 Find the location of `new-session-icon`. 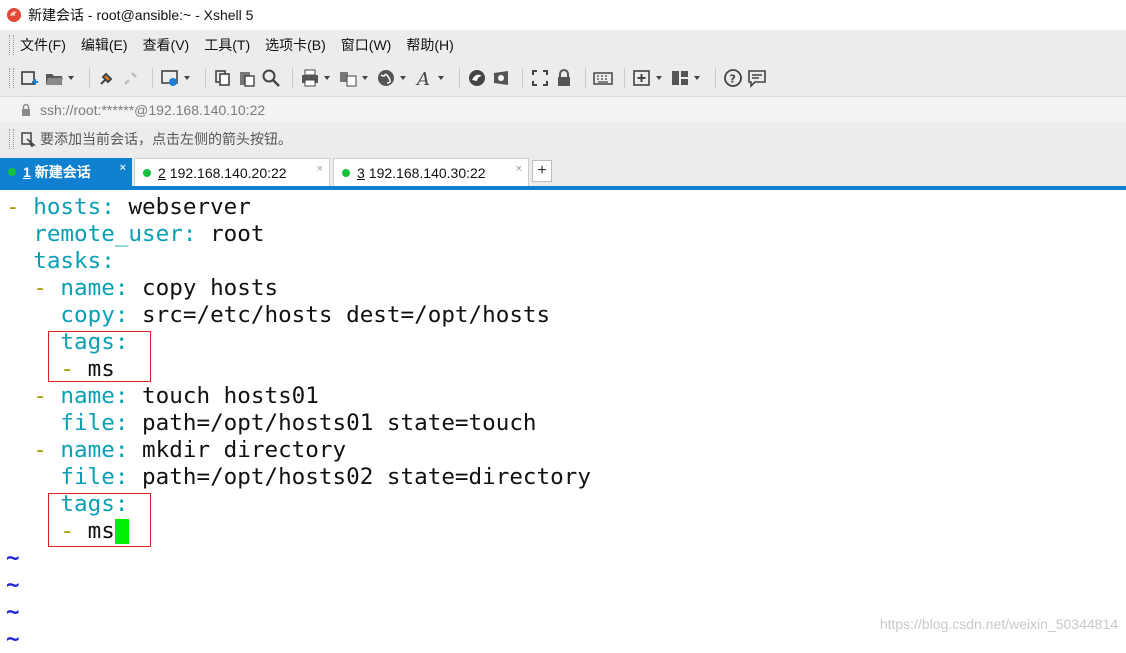

new-session-icon is located at coordinates (30, 78).